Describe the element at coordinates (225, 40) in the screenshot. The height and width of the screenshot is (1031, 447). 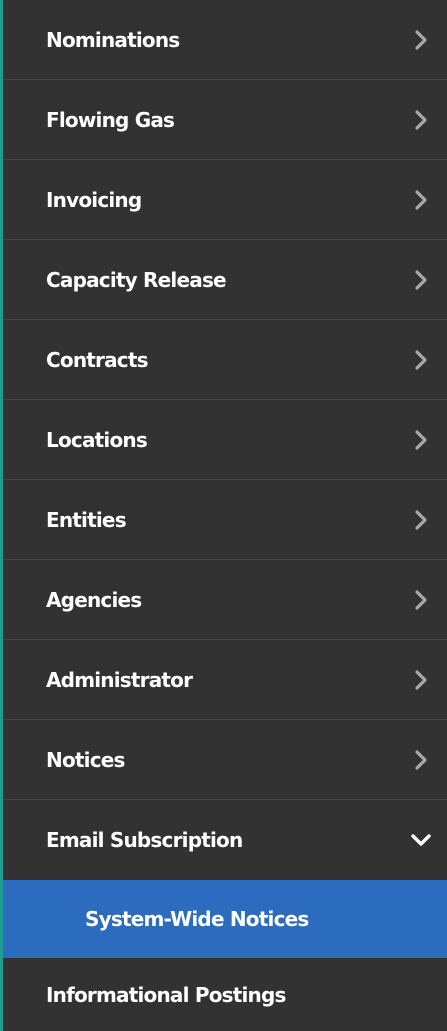
I see `menu-item-nominations: Nominations` at that location.